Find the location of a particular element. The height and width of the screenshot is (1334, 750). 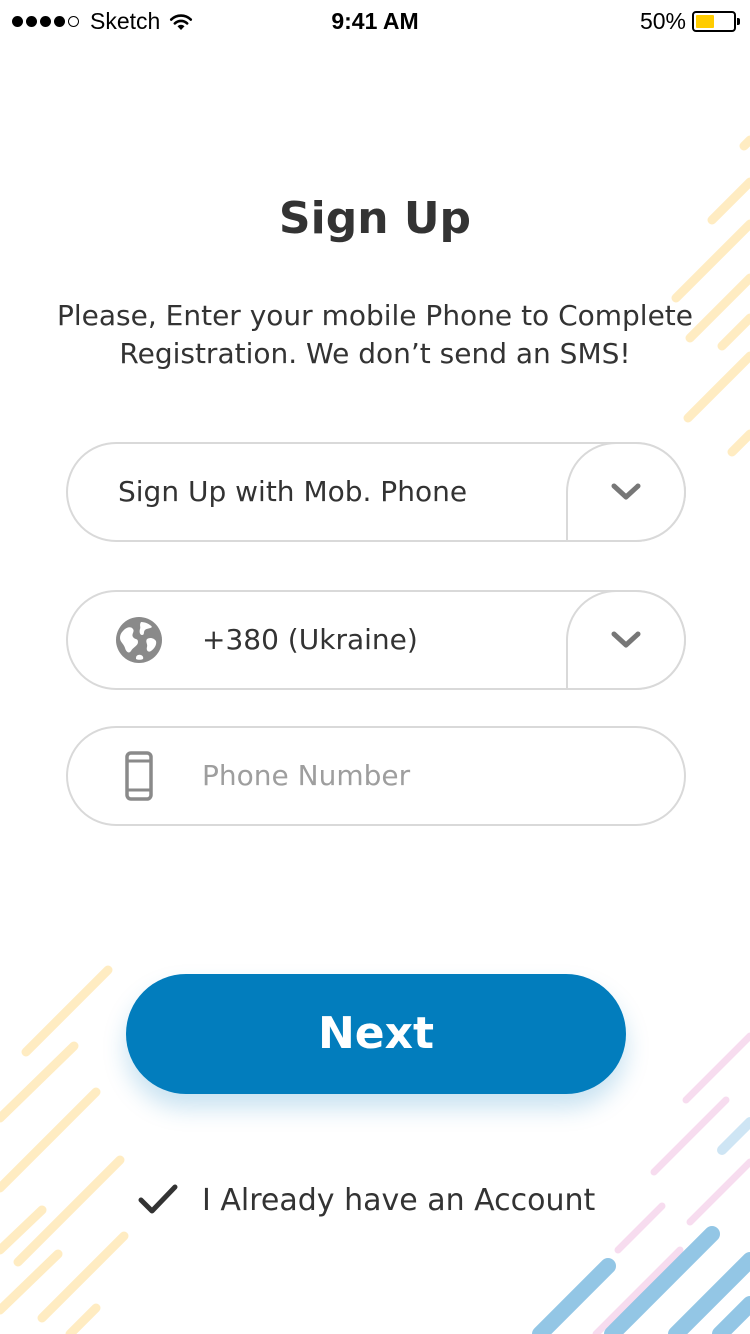

phone-number-field: Phone Number is located at coordinates (376, 776).